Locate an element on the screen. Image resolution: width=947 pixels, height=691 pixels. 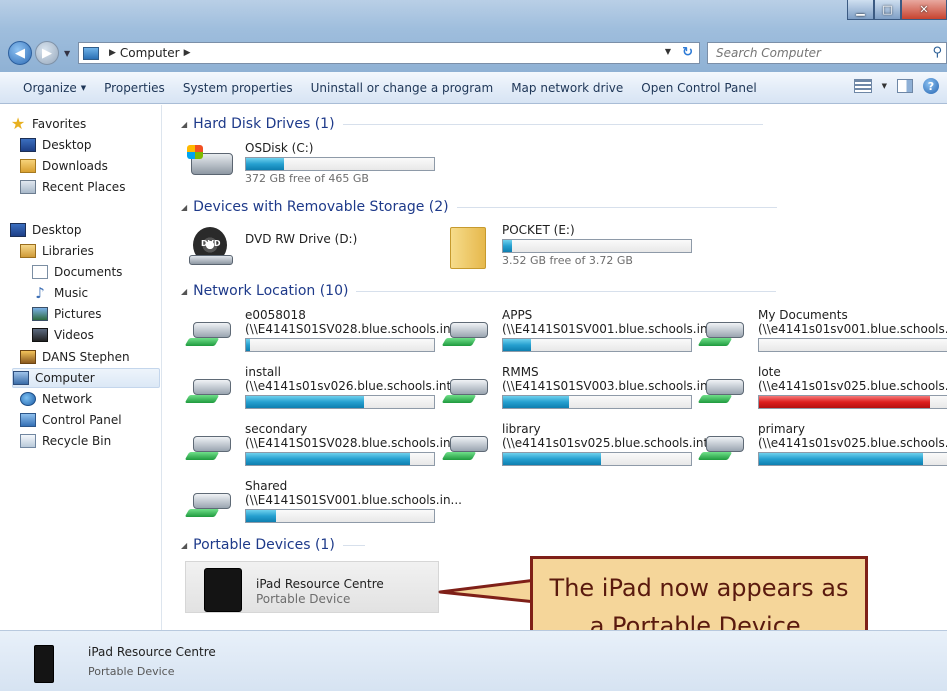
group-title: Portable Devices (1) is located at coordinates (264, 545).